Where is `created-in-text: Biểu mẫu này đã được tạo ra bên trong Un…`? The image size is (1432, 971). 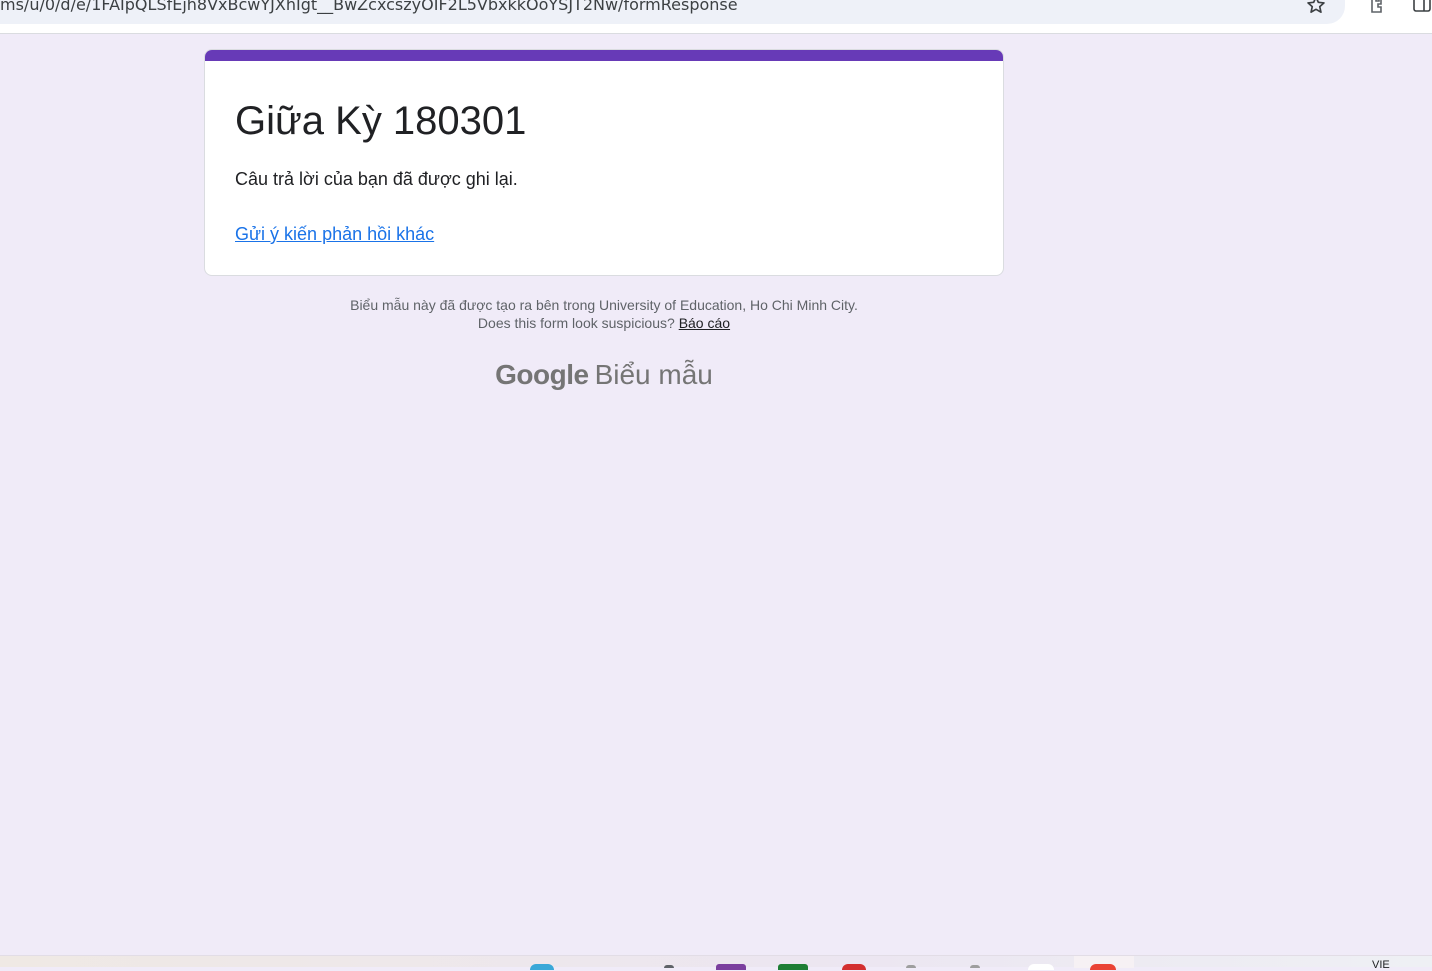 created-in-text: Biểu mẫu này đã được tạo ra bên trong Un… is located at coordinates (604, 305).